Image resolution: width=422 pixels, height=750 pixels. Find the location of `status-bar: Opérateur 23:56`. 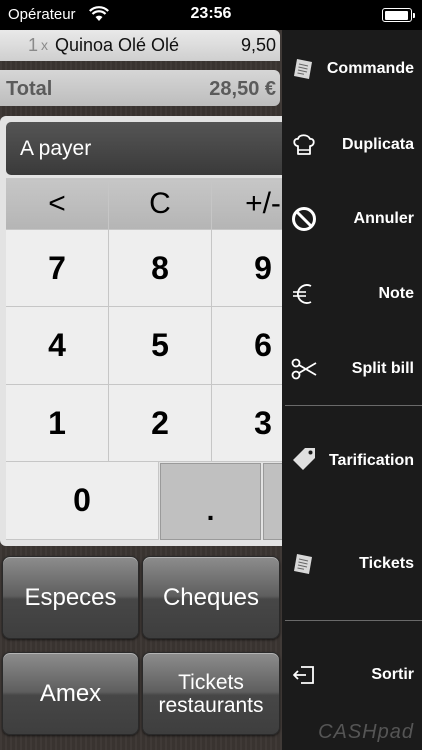

status-bar: Opérateur 23:56 is located at coordinates (211, 15).